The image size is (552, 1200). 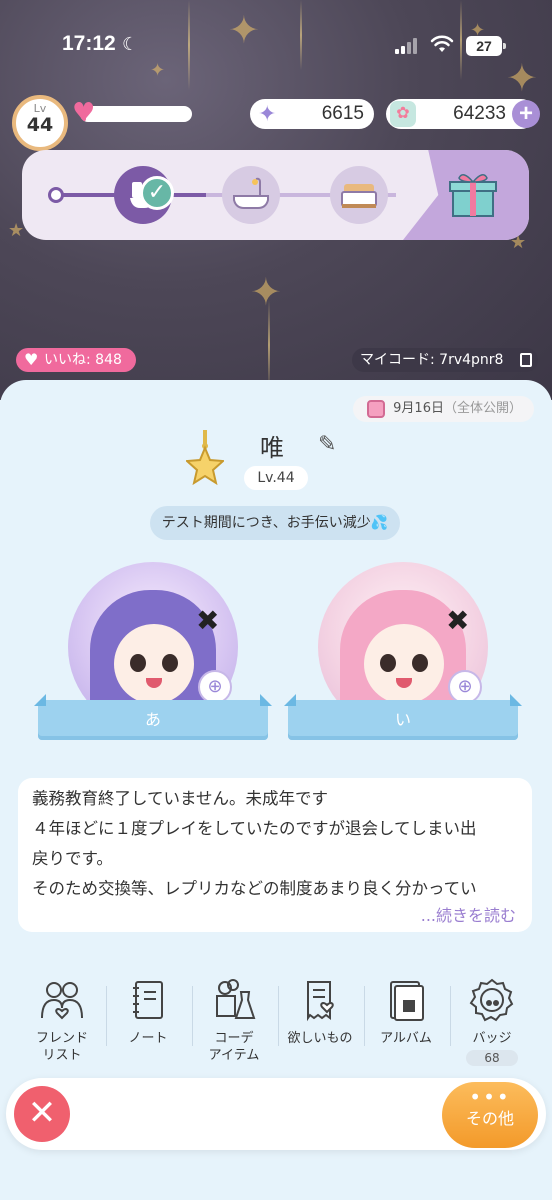 I want to click on level-number: 44, so click(x=40, y=125).